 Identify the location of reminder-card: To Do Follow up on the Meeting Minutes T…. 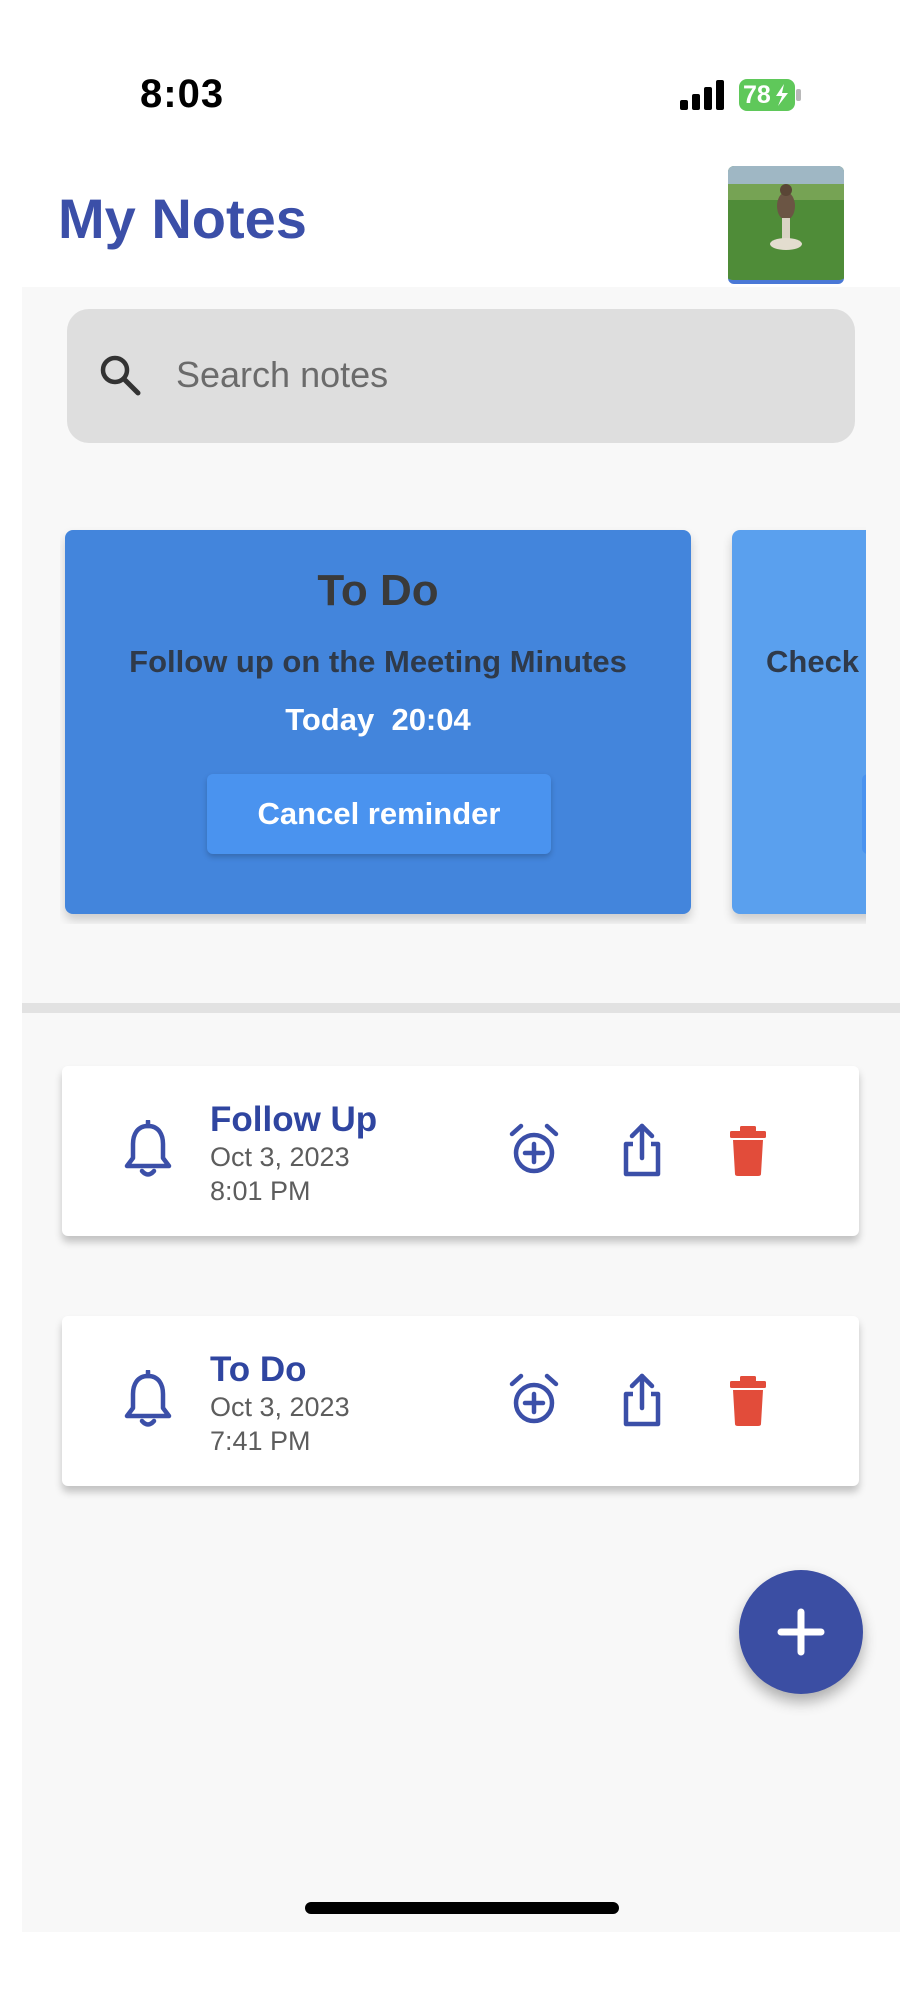
(378, 722).